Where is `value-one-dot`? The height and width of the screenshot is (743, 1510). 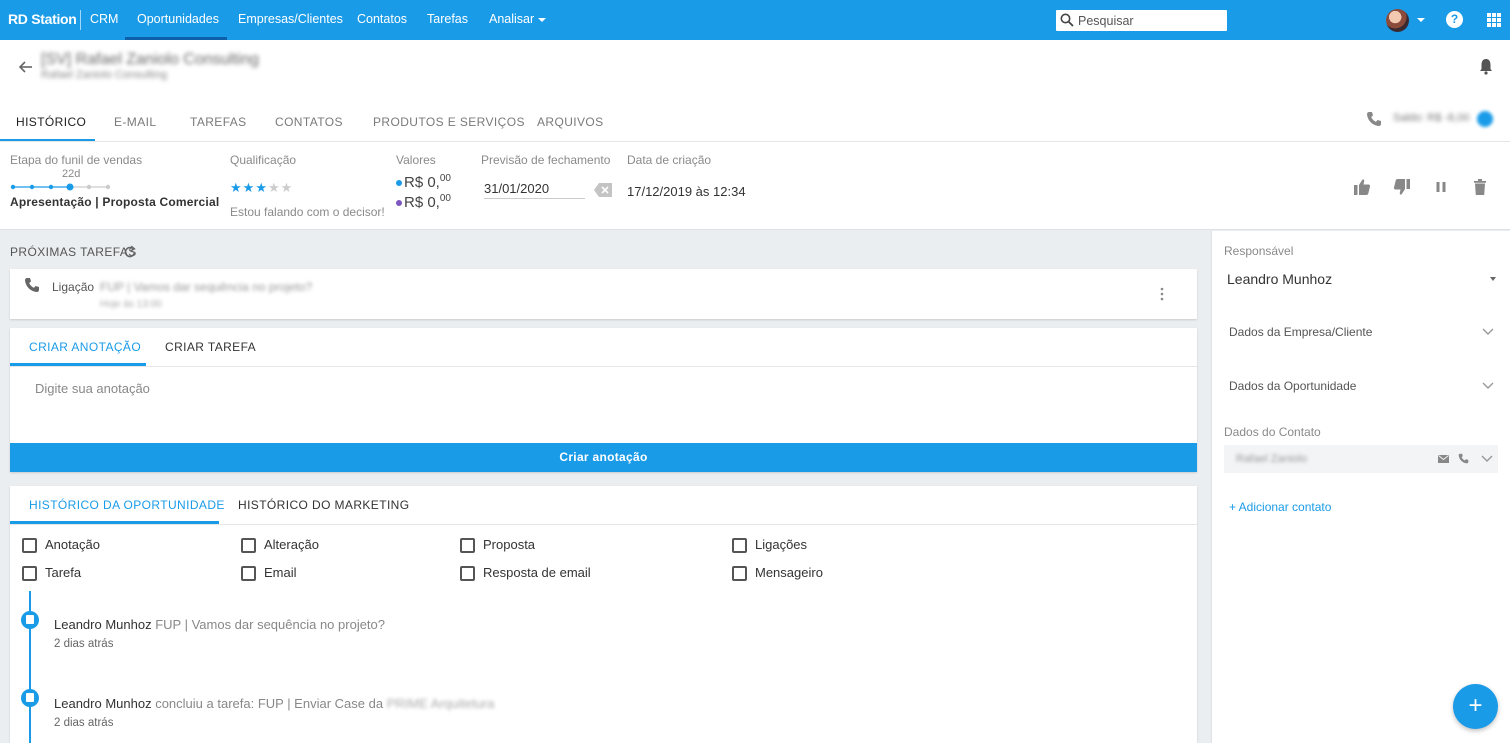
value-one-dot is located at coordinates (399, 183).